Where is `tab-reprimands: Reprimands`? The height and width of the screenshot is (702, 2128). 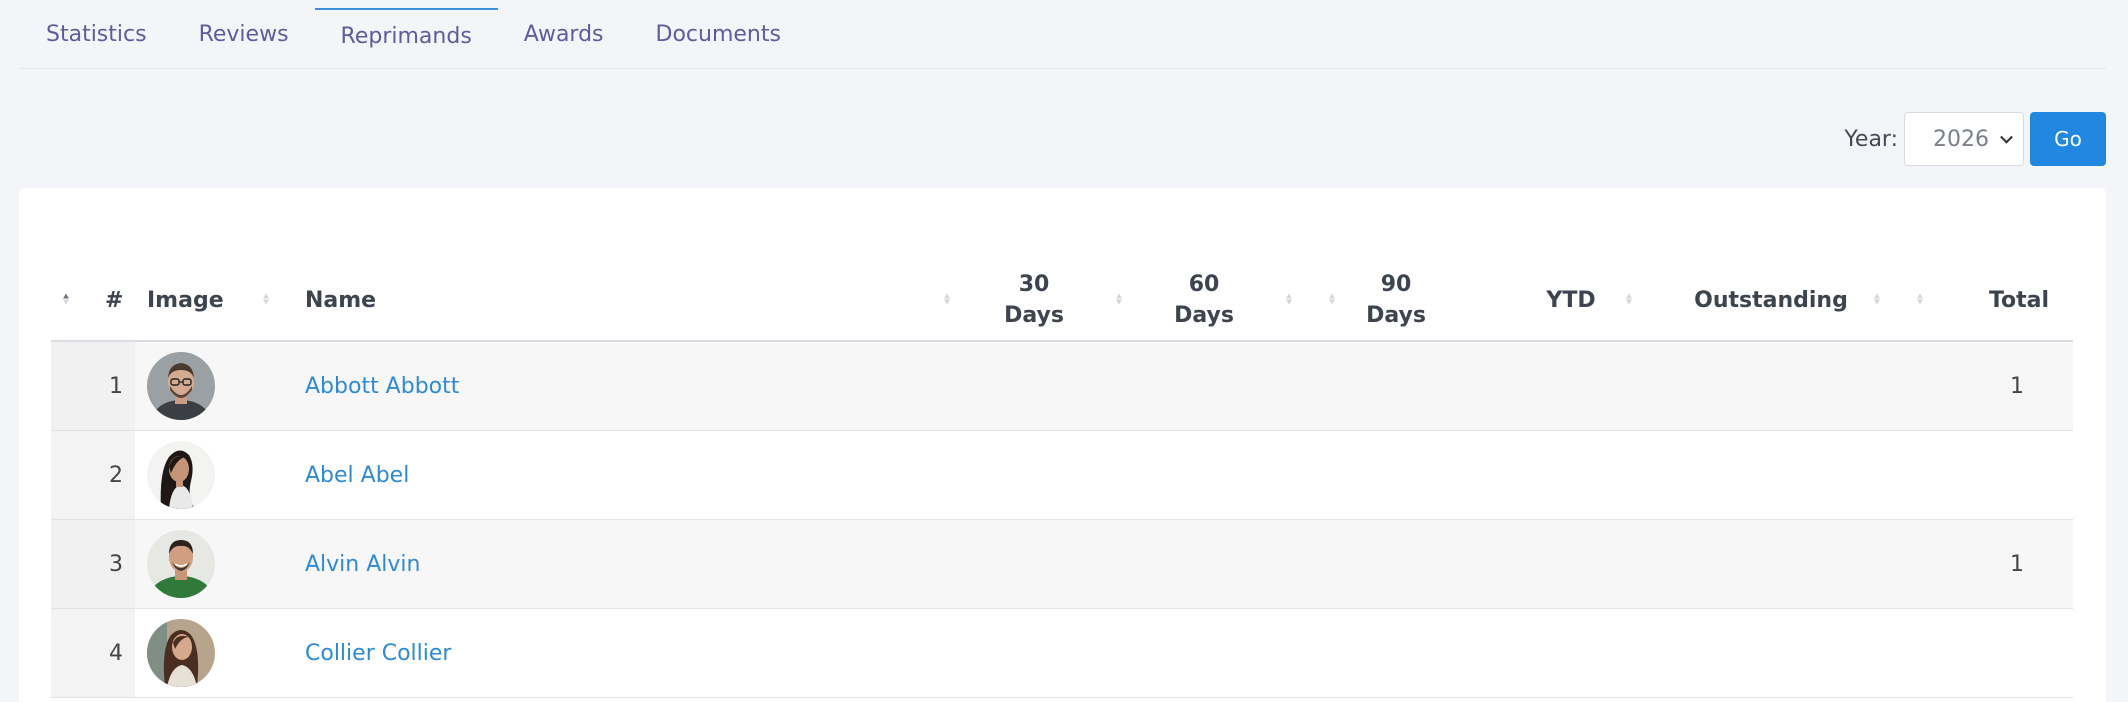
tab-reprimands: Reprimands is located at coordinates (406, 34).